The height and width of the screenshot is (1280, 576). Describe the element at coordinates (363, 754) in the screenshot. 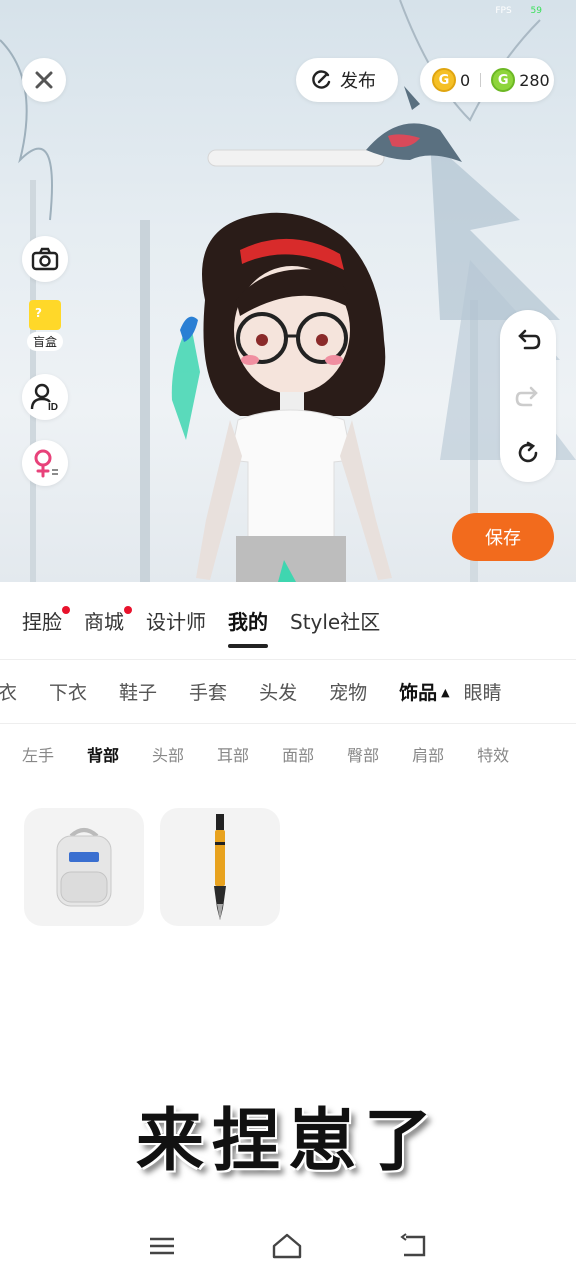

I see `subtab-hip: 臀部` at that location.